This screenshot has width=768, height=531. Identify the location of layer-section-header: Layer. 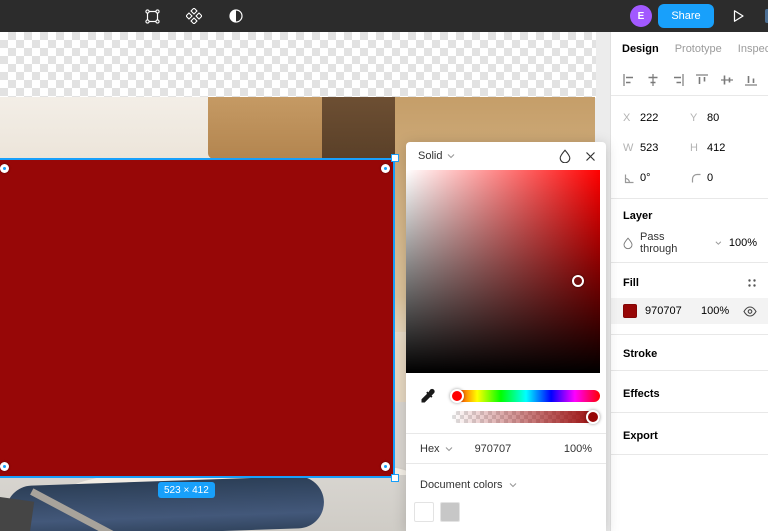
(689, 216).